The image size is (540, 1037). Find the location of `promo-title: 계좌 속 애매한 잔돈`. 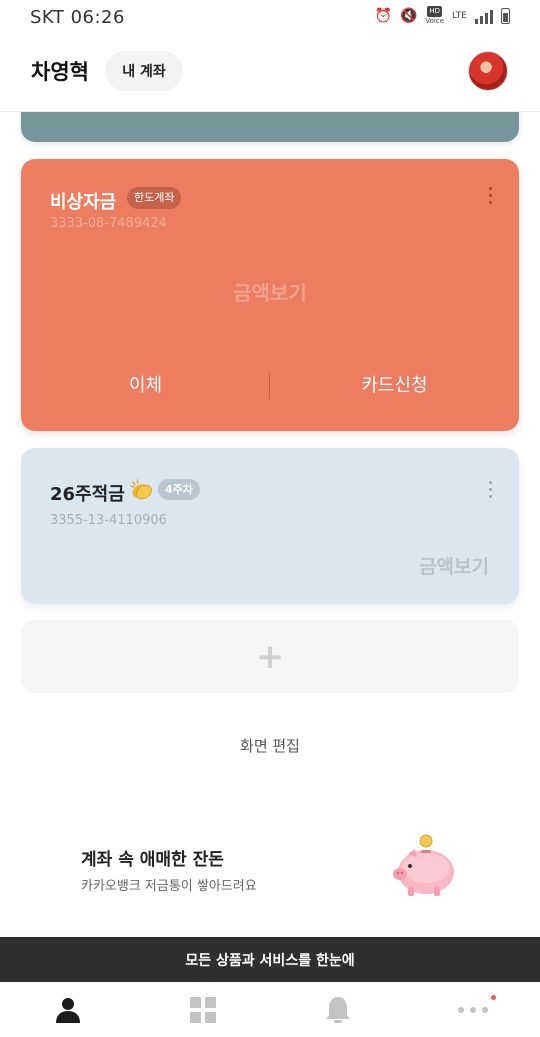

promo-title: 계좌 속 애매한 잔돈 is located at coordinates (152, 857).